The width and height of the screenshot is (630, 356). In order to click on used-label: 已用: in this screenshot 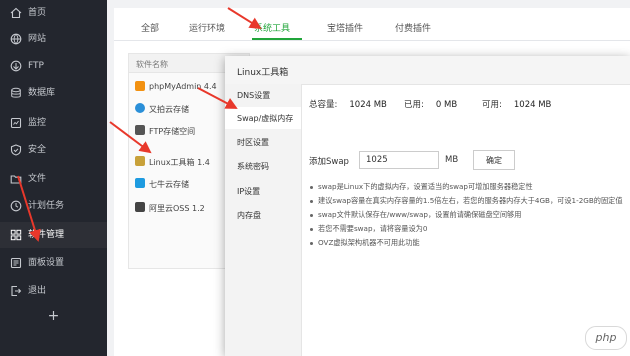, I will do `click(414, 105)`.